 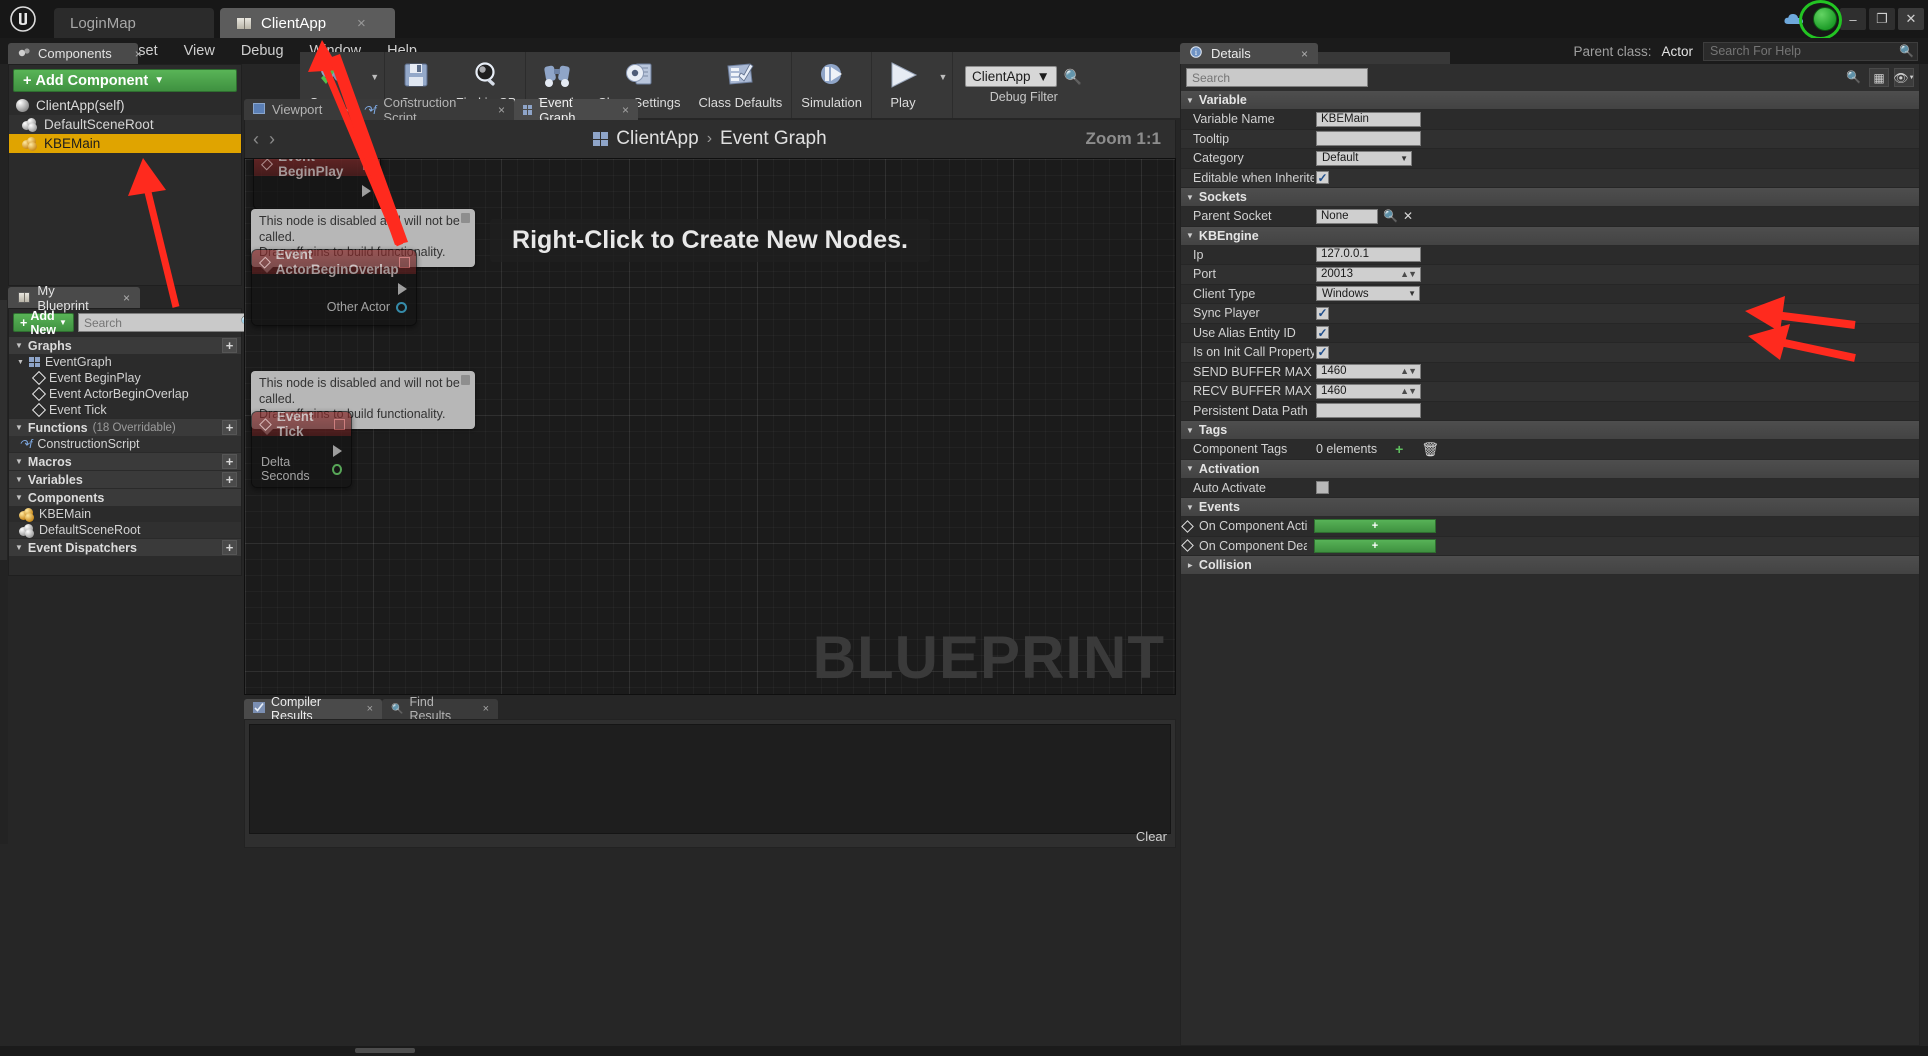 I want to click on persistent-data-path-input, so click(x=1368, y=411).